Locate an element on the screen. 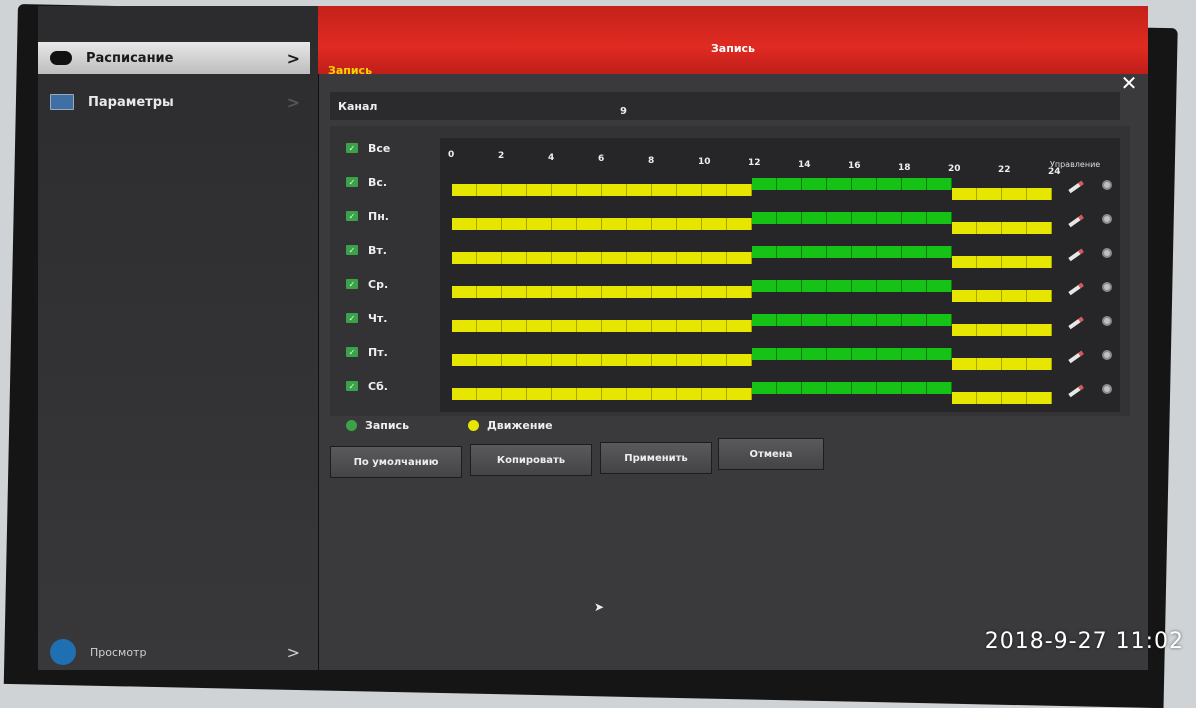 The width and height of the screenshot is (1196, 708). day-checkbox: ✓ Вт. is located at coordinates (386, 250).